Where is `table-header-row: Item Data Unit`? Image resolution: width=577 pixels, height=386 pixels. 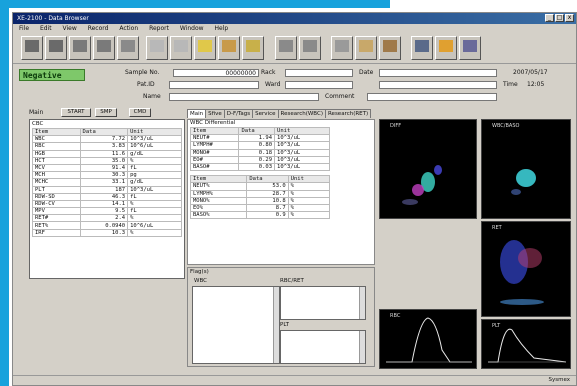 table-header-row: Item Data Unit is located at coordinates (260, 179).